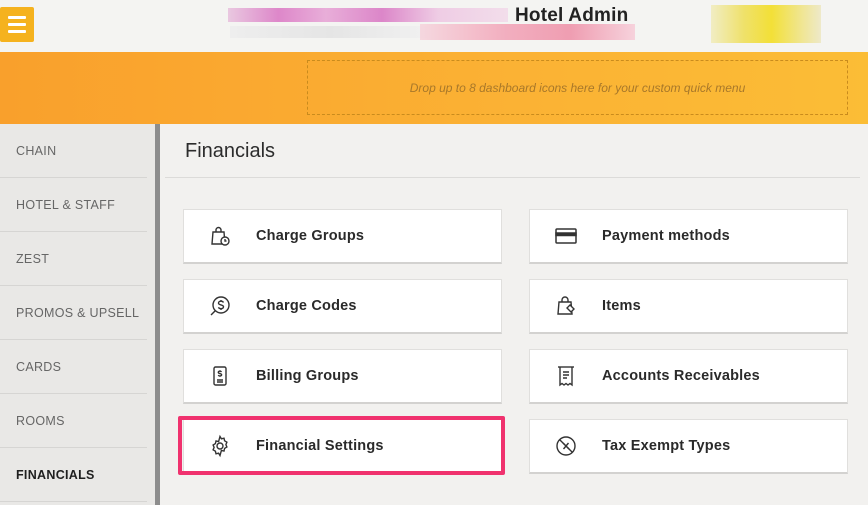 The image size is (868, 505). What do you see at coordinates (368, 15) in the screenshot?
I see `redacted-user-info` at bounding box center [368, 15].